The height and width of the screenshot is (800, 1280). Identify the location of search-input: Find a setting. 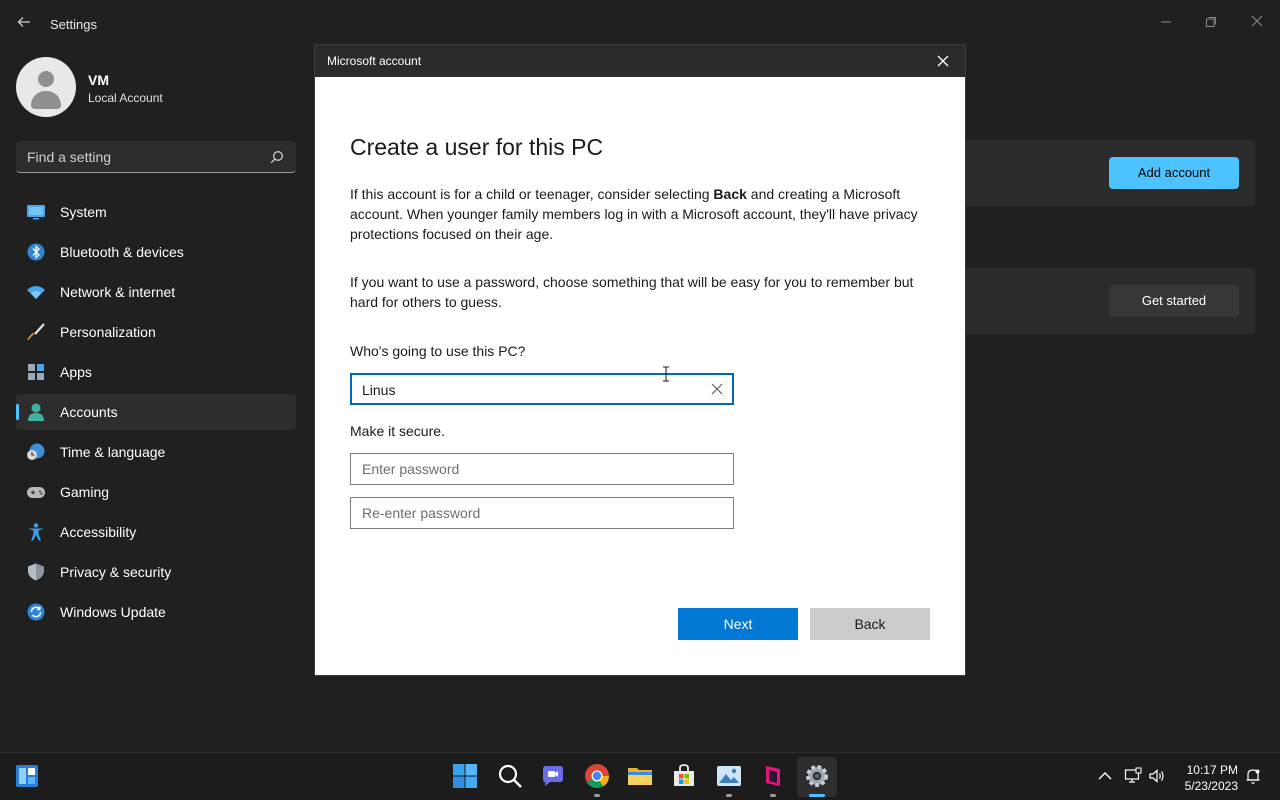
(69, 157).